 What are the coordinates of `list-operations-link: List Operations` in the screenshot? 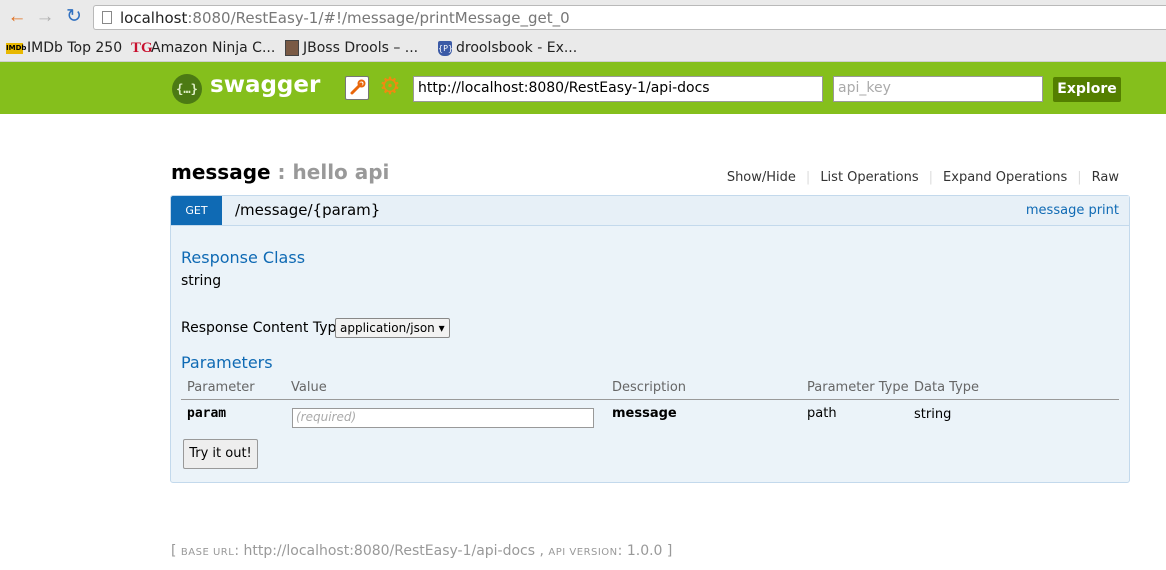 It's located at (869, 177).